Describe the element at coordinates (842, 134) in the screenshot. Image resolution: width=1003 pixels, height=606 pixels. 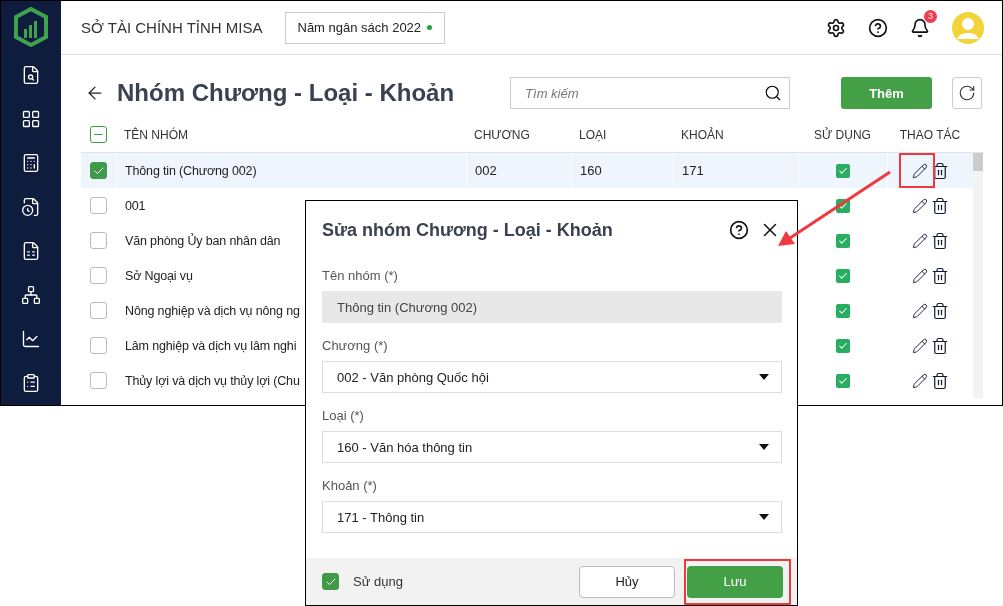
I see `column-header: SỬ DỤNG` at that location.